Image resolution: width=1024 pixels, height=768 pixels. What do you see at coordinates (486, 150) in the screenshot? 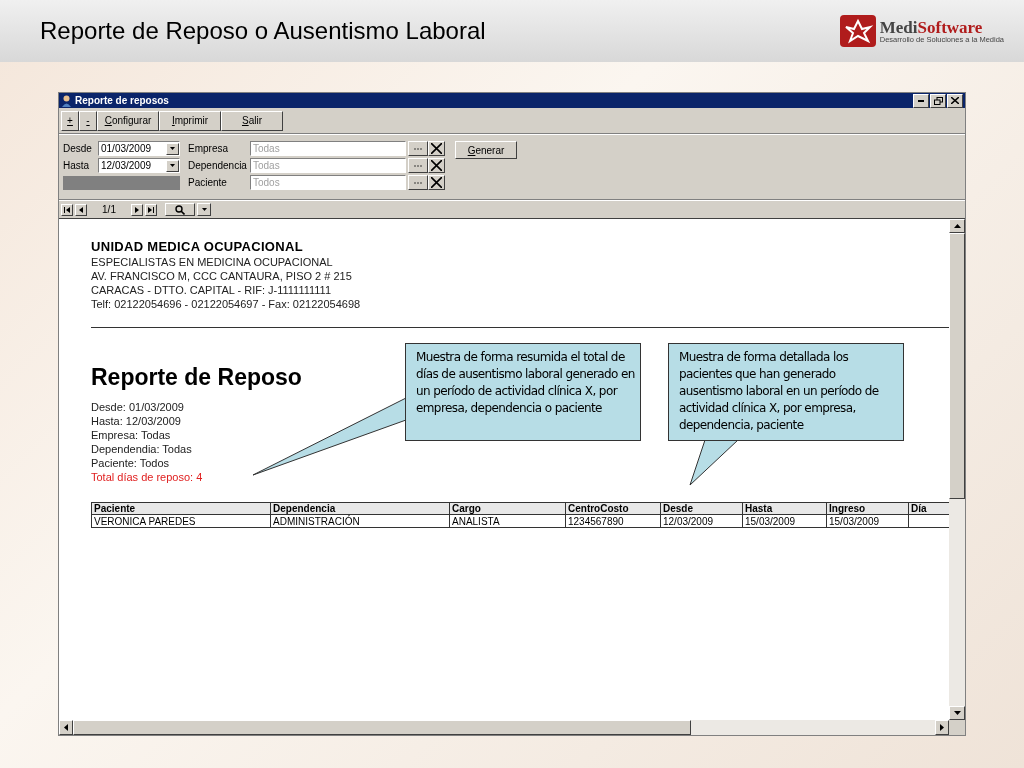
I see `generate-button: Generar` at bounding box center [486, 150].